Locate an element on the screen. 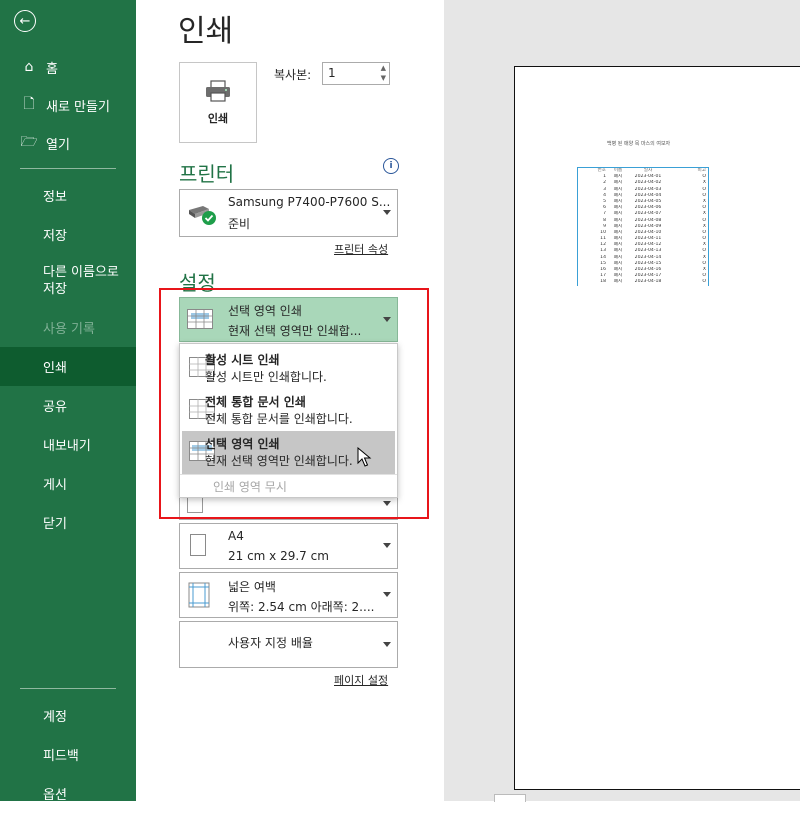 Image resolution: width=800 pixels, height=813 pixels. sidebar-item-feedback: 피드백 is located at coordinates (68, 754).